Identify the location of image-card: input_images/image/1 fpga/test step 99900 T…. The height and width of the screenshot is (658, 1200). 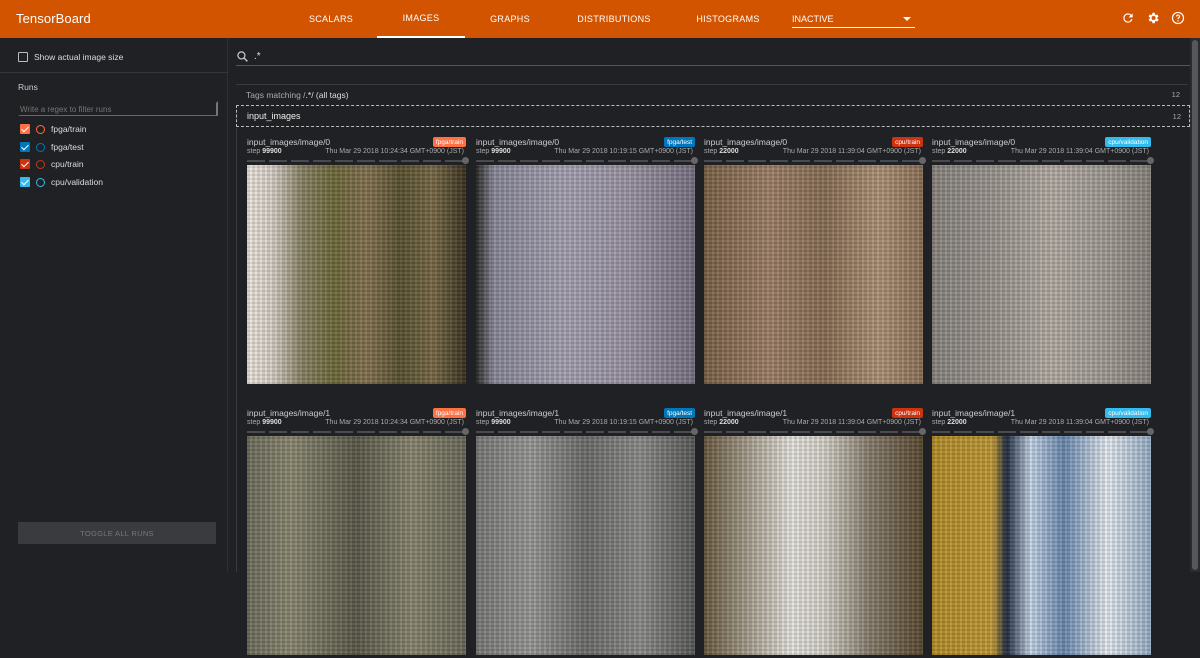
(587, 533).